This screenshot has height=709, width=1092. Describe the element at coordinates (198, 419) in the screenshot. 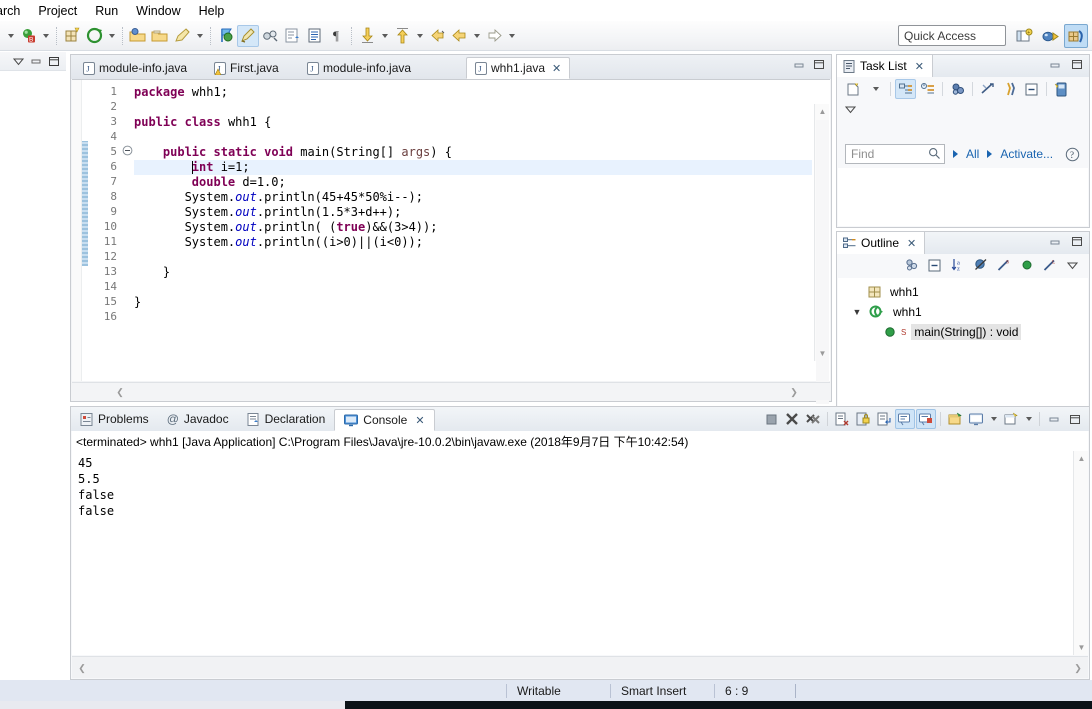

I see `tab-javadoc: @ Javadoc` at that location.